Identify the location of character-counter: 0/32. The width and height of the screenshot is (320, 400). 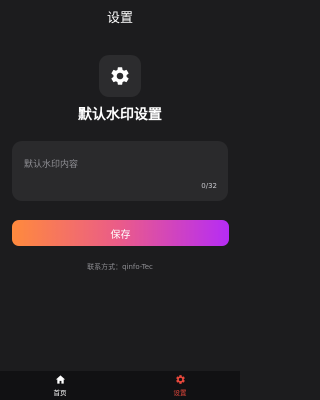
(209, 186).